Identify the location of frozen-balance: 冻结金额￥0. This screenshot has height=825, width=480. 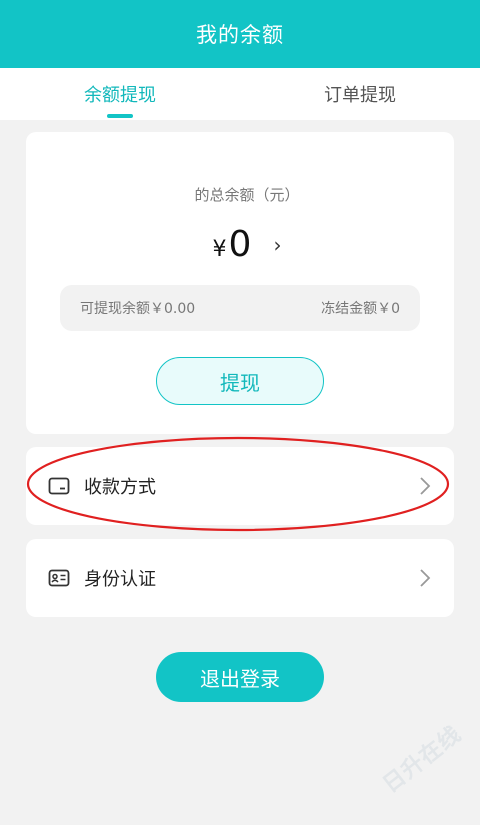
(360, 309).